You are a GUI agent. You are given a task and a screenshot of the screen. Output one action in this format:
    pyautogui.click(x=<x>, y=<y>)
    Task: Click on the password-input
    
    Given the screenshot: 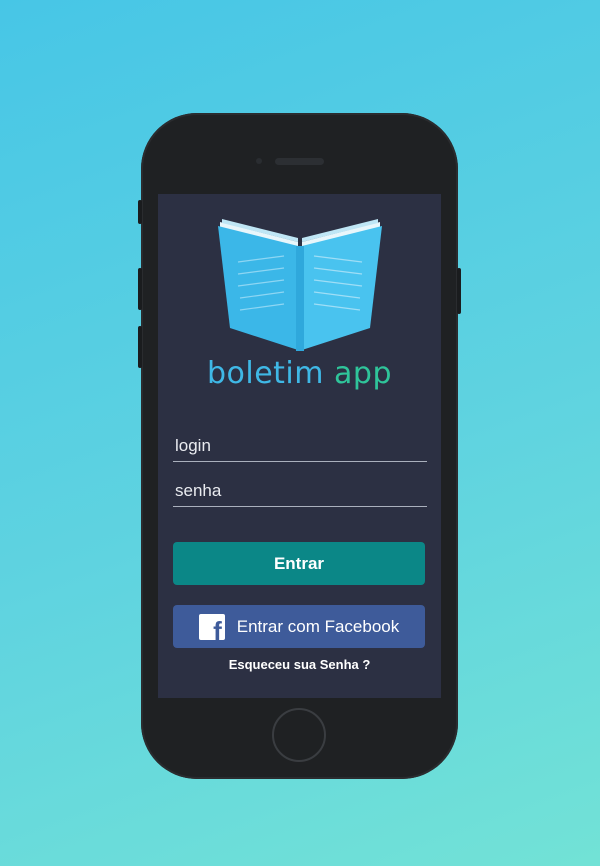 What is the action you would take?
    pyautogui.click(x=300, y=493)
    